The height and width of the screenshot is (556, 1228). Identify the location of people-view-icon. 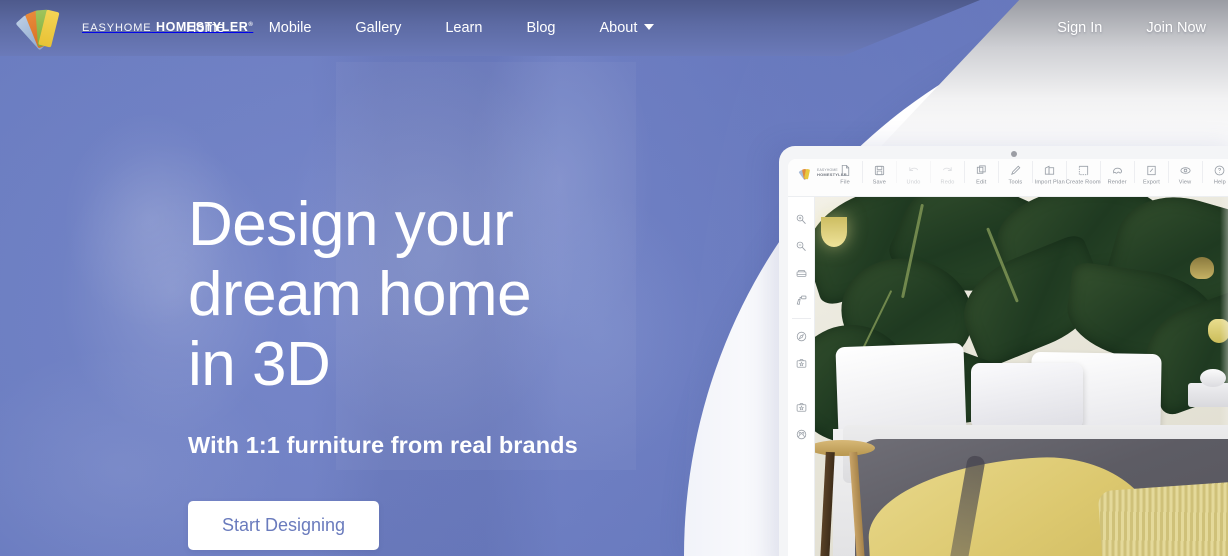
(801, 434).